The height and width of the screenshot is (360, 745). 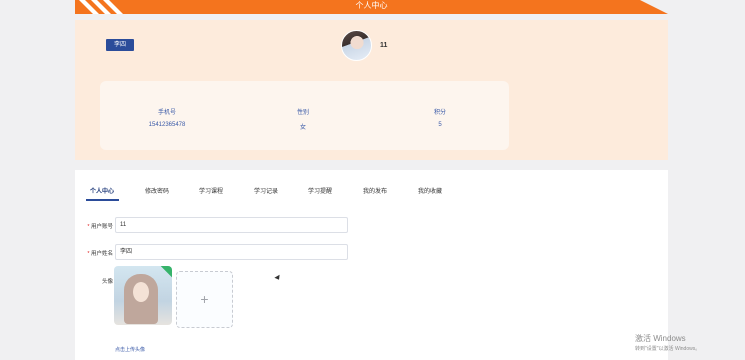 I want to click on active-tab-indicator, so click(x=102, y=200).